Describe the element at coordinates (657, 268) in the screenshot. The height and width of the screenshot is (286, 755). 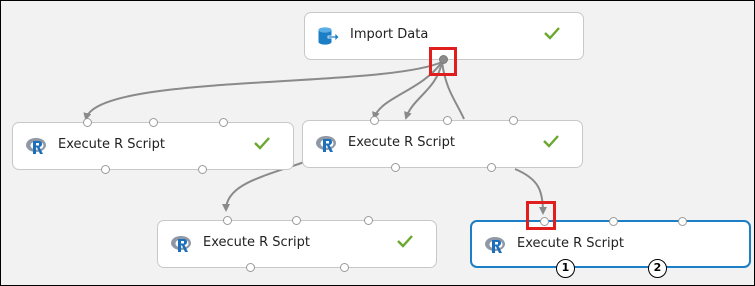
I see `output-port-badge-2: 2` at that location.